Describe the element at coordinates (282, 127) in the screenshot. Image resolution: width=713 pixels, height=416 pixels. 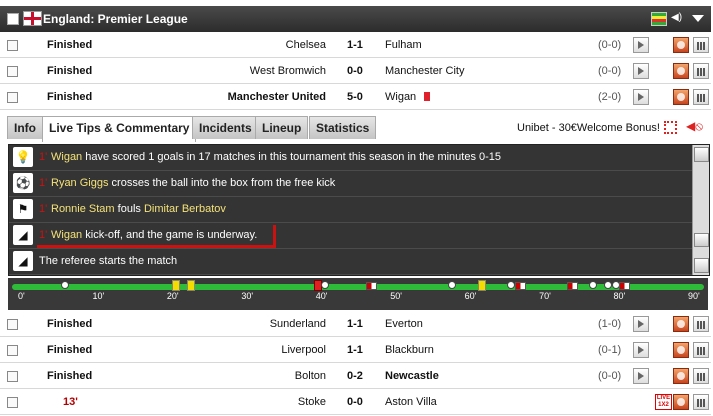
I see `tab-lineup: Lineup` at that location.